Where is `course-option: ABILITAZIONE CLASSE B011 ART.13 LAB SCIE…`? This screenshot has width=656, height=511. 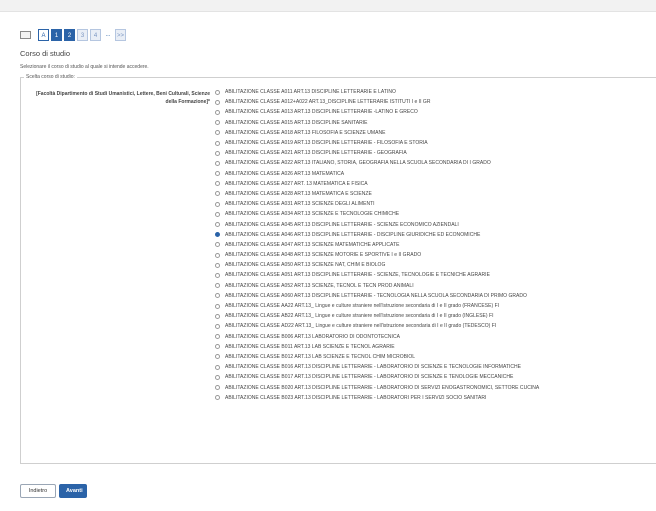
course-option: ABILITAZIONE CLASSE B011 ART.13 LAB SCIE… is located at coordinates (377, 347).